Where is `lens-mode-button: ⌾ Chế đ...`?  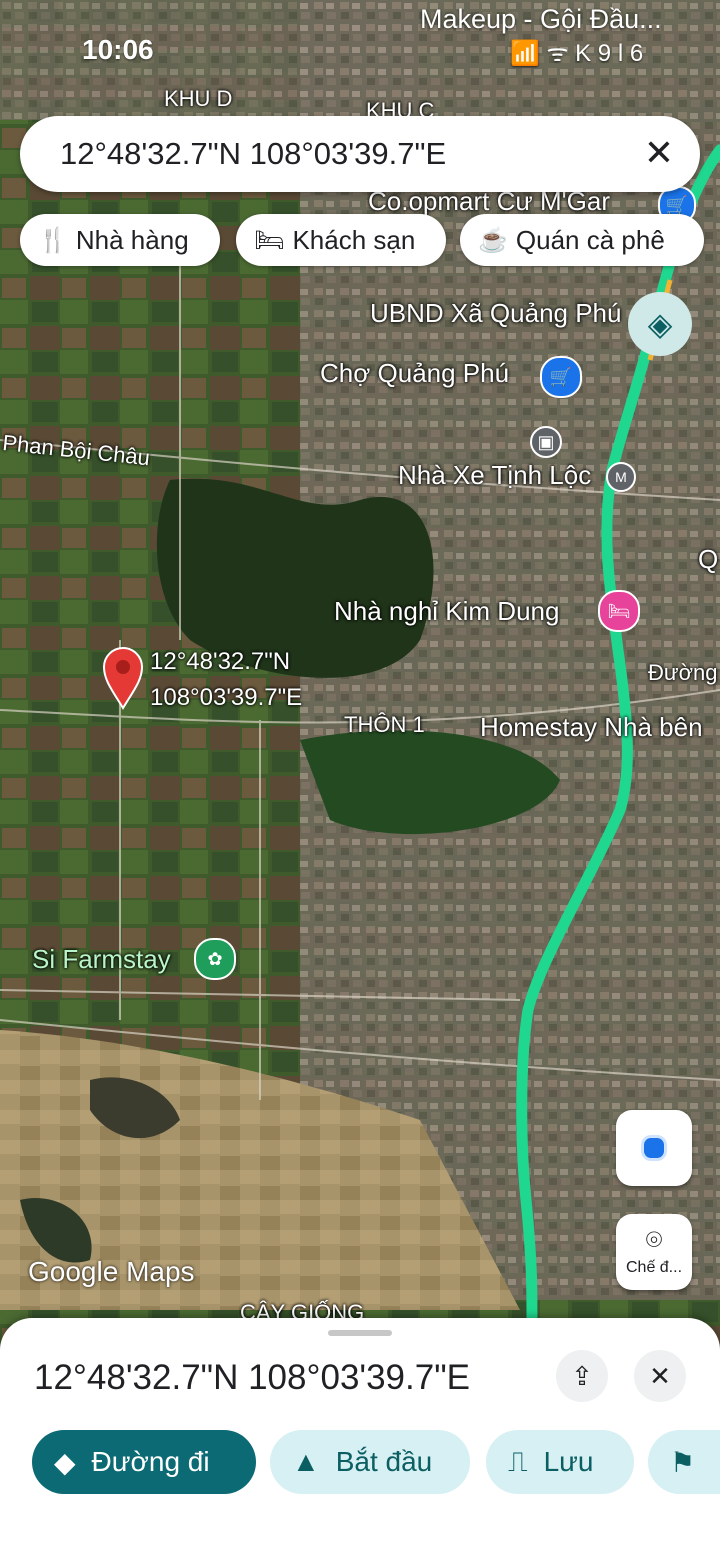 lens-mode-button: ⌾ Chế đ... is located at coordinates (654, 1252).